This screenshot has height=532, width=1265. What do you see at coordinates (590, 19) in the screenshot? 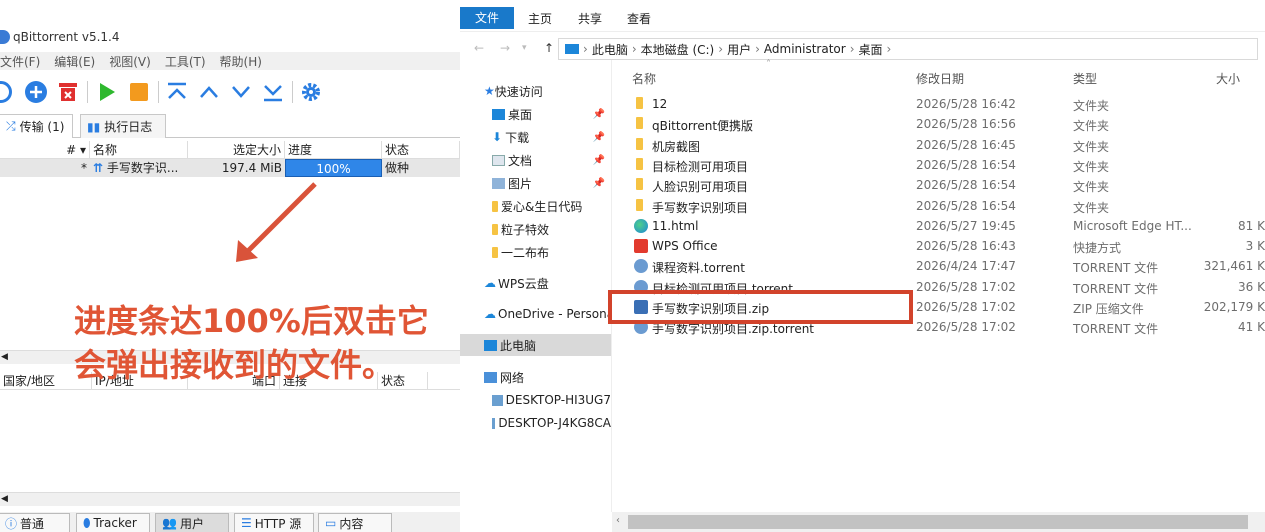
I see `ribbon-tab-share: 共享` at bounding box center [590, 19].